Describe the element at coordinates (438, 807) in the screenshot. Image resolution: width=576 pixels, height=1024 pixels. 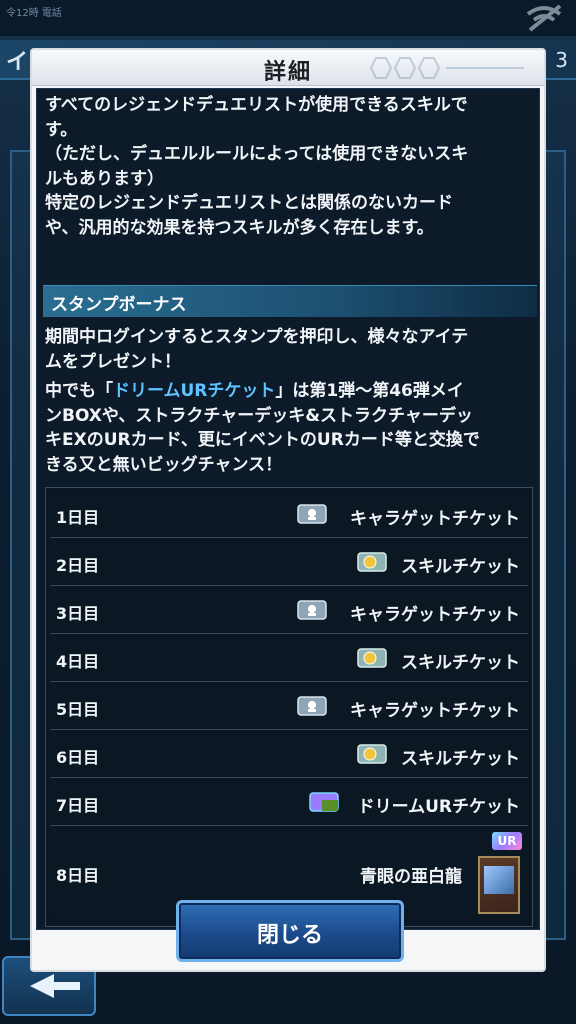
I see `stamp-reward-label: ドリームURチケット` at that location.